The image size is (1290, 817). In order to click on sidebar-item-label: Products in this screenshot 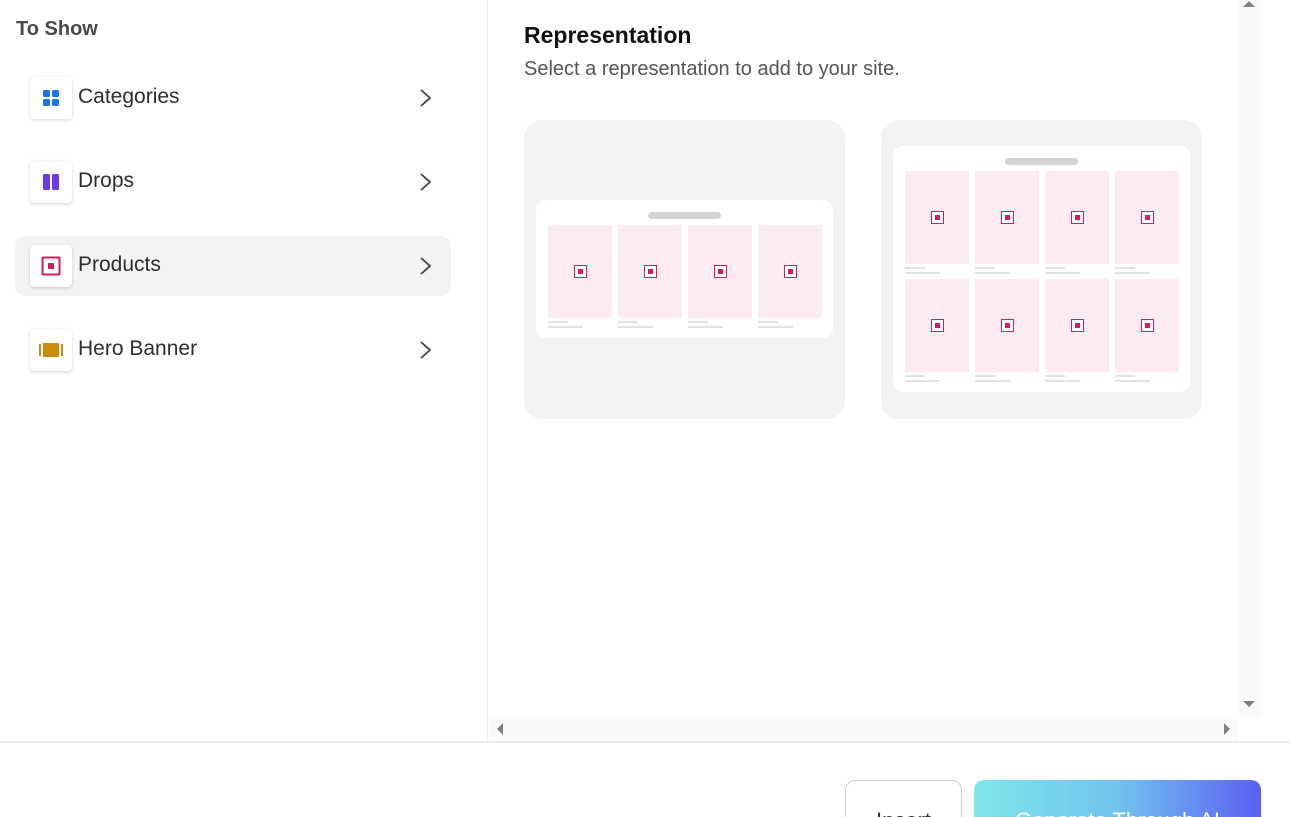, I will do `click(119, 264)`.